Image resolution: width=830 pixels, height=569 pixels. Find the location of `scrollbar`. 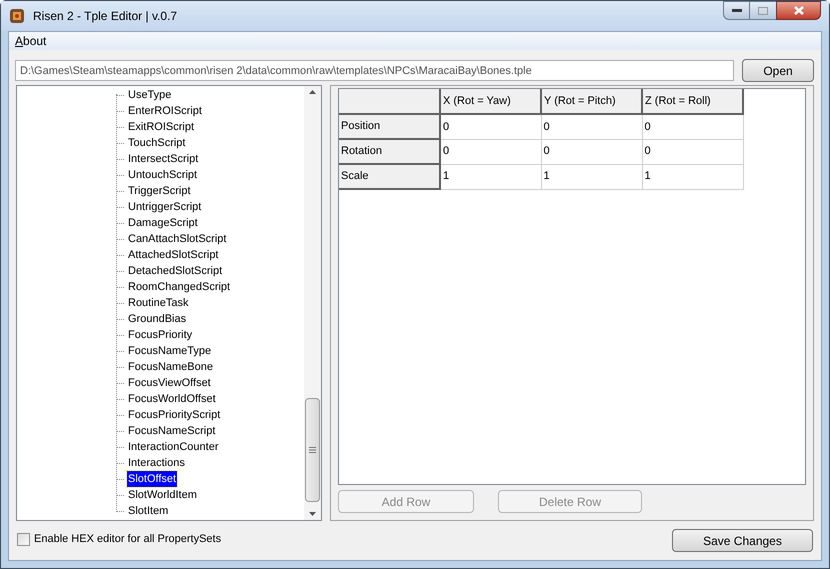

scrollbar is located at coordinates (312, 303).